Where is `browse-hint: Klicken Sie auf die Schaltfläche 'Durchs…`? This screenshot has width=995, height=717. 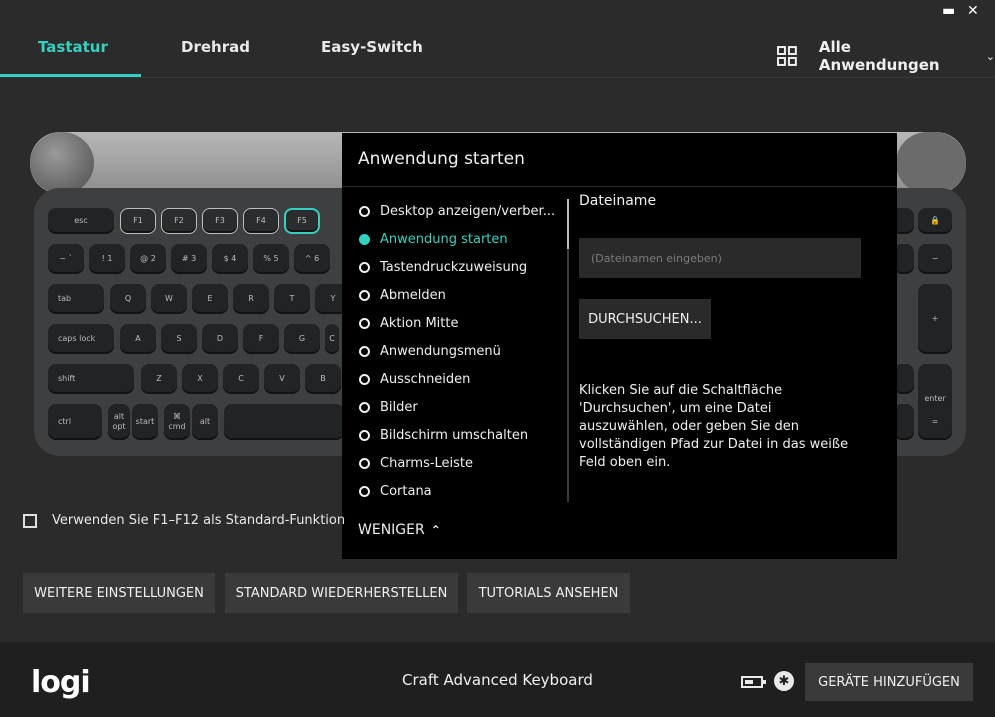 browse-hint: Klicken Sie auf die Schaltfläche 'Durchs… is located at coordinates (714, 426).